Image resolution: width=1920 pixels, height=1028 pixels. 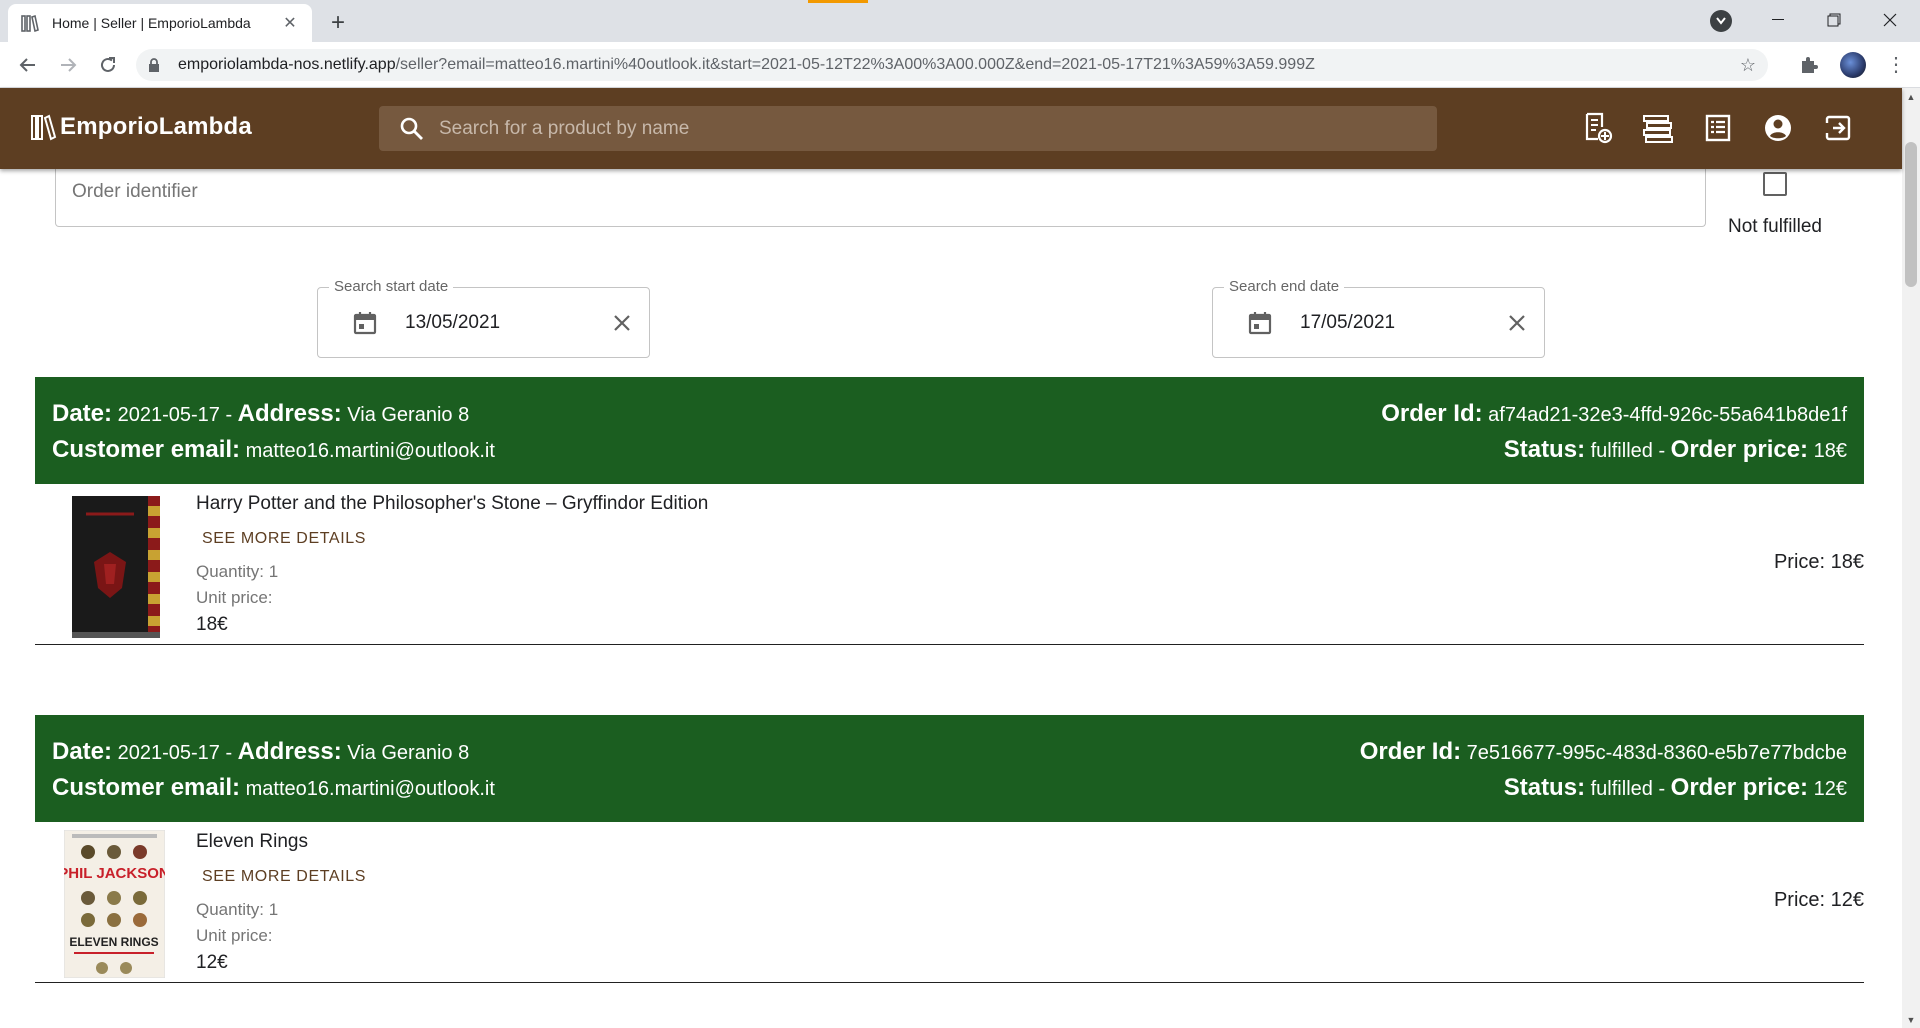 What do you see at coordinates (30, 23) in the screenshot?
I see `bookshelf-favicon` at bounding box center [30, 23].